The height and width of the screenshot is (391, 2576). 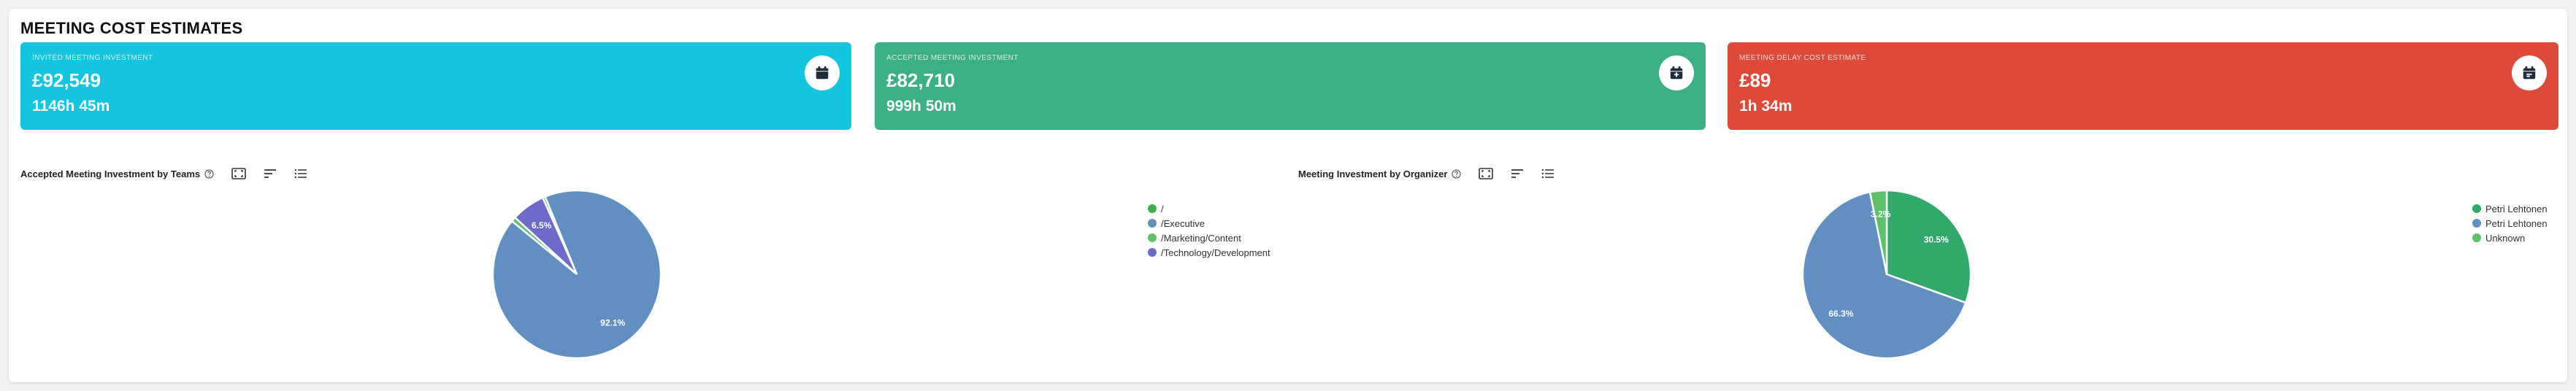 I want to click on legend-label: /, so click(x=1162, y=208).